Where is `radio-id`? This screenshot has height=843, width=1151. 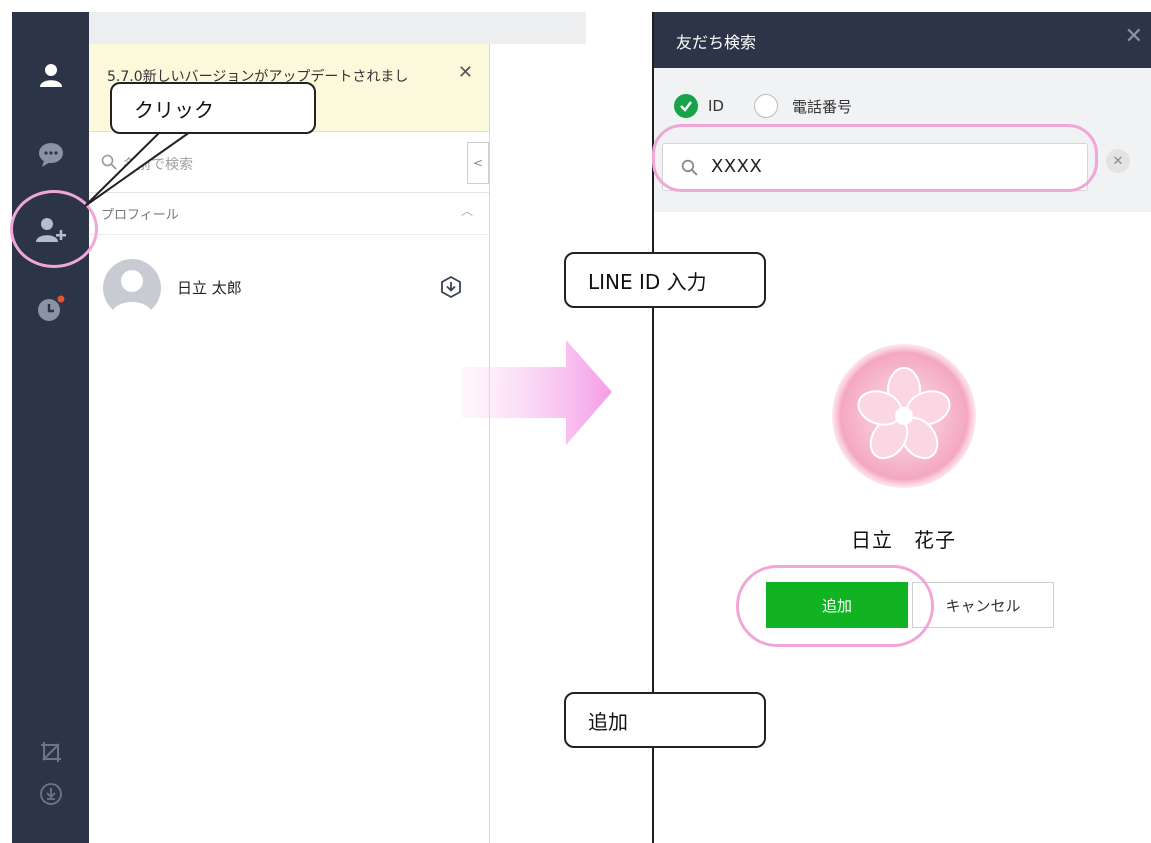 radio-id is located at coordinates (686, 106).